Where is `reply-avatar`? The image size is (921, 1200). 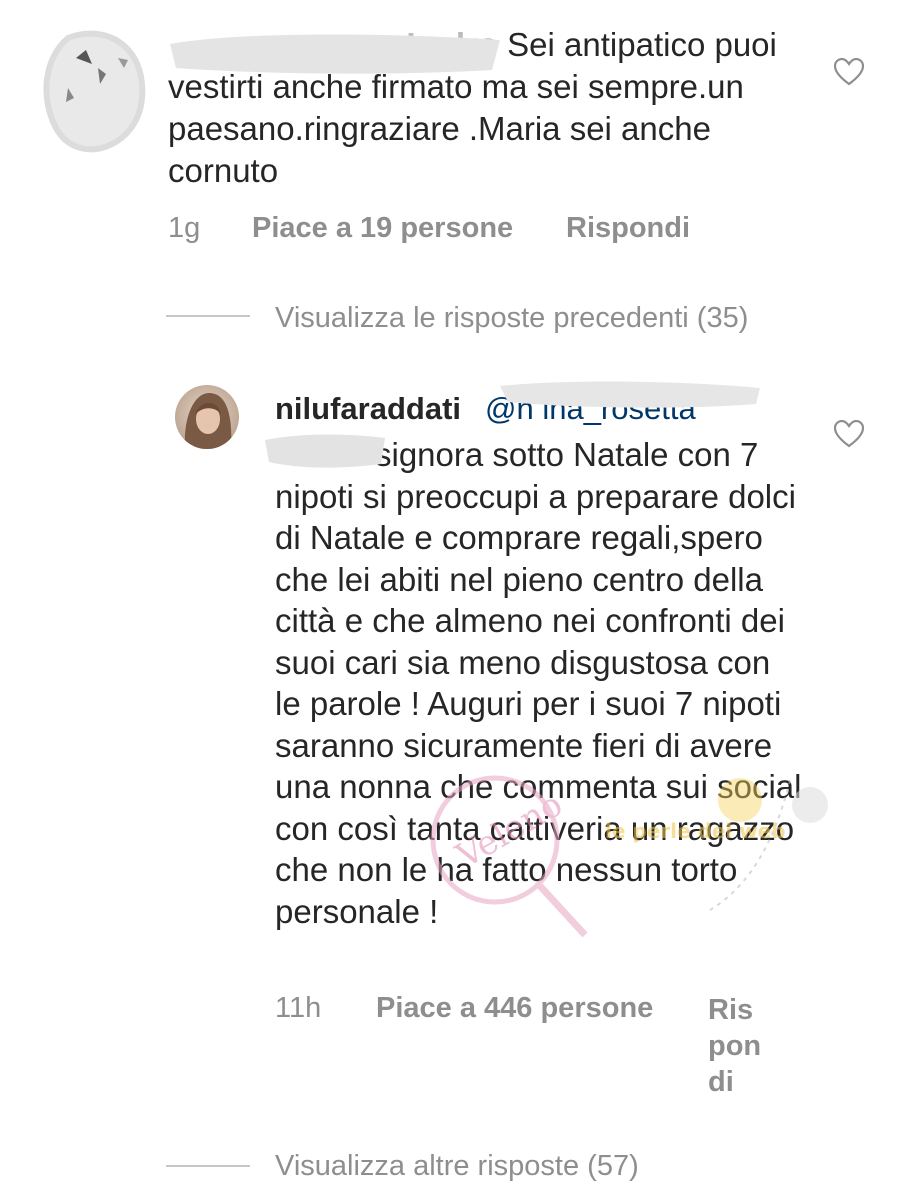
reply-avatar is located at coordinates (207, 417).